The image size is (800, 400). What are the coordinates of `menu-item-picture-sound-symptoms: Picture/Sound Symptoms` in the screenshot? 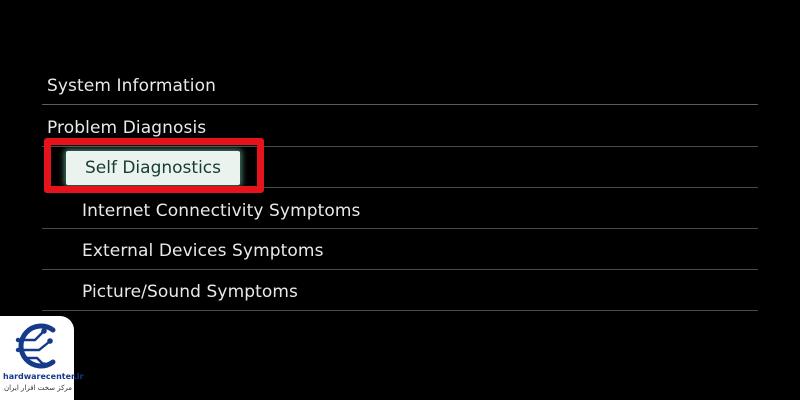 It's located at (190, 292).